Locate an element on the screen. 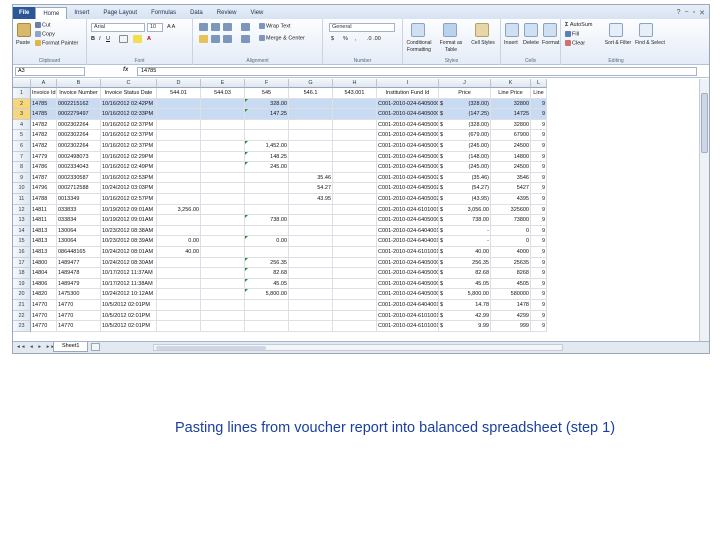  line-price-cell: 67900 is located at coordinates (511, 135).